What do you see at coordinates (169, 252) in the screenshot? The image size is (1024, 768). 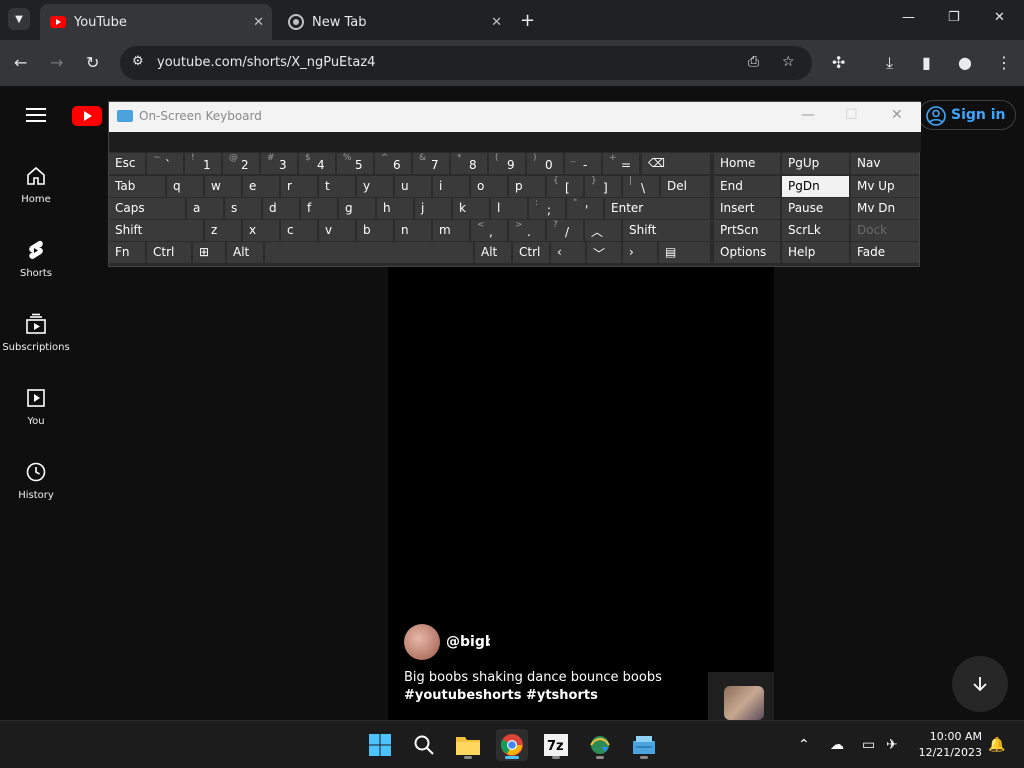 I see `key-ctrl-left: Ctrl` at bounding box center [169, 252].